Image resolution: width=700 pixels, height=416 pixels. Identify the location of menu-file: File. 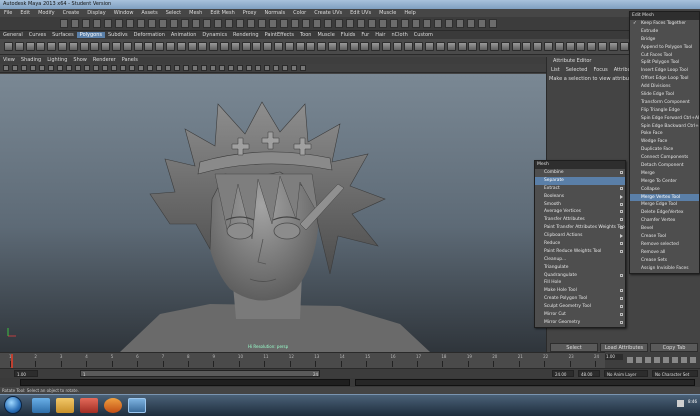
(8, 13).